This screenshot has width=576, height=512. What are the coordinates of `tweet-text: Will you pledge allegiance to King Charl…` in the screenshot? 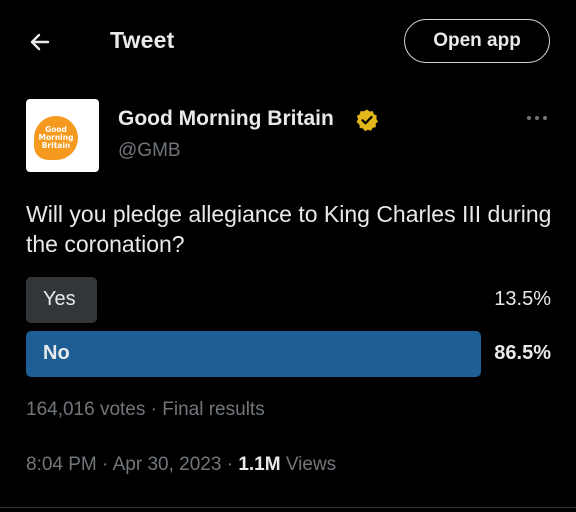 It's located at (289, 229).